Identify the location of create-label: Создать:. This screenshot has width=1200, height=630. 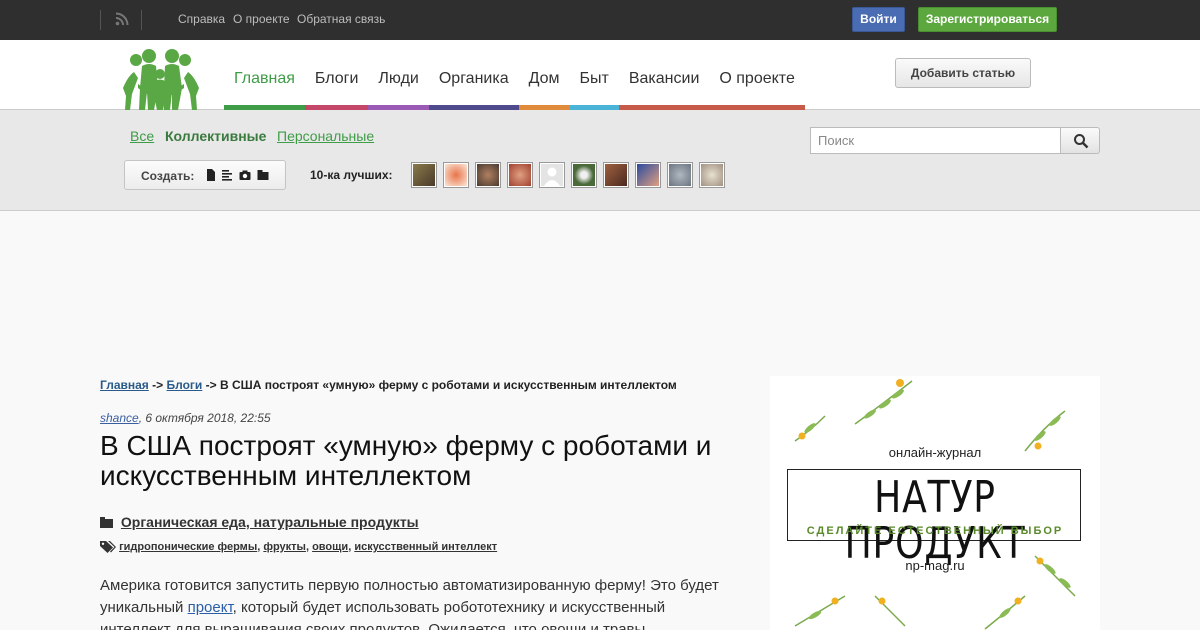
(168, 176).